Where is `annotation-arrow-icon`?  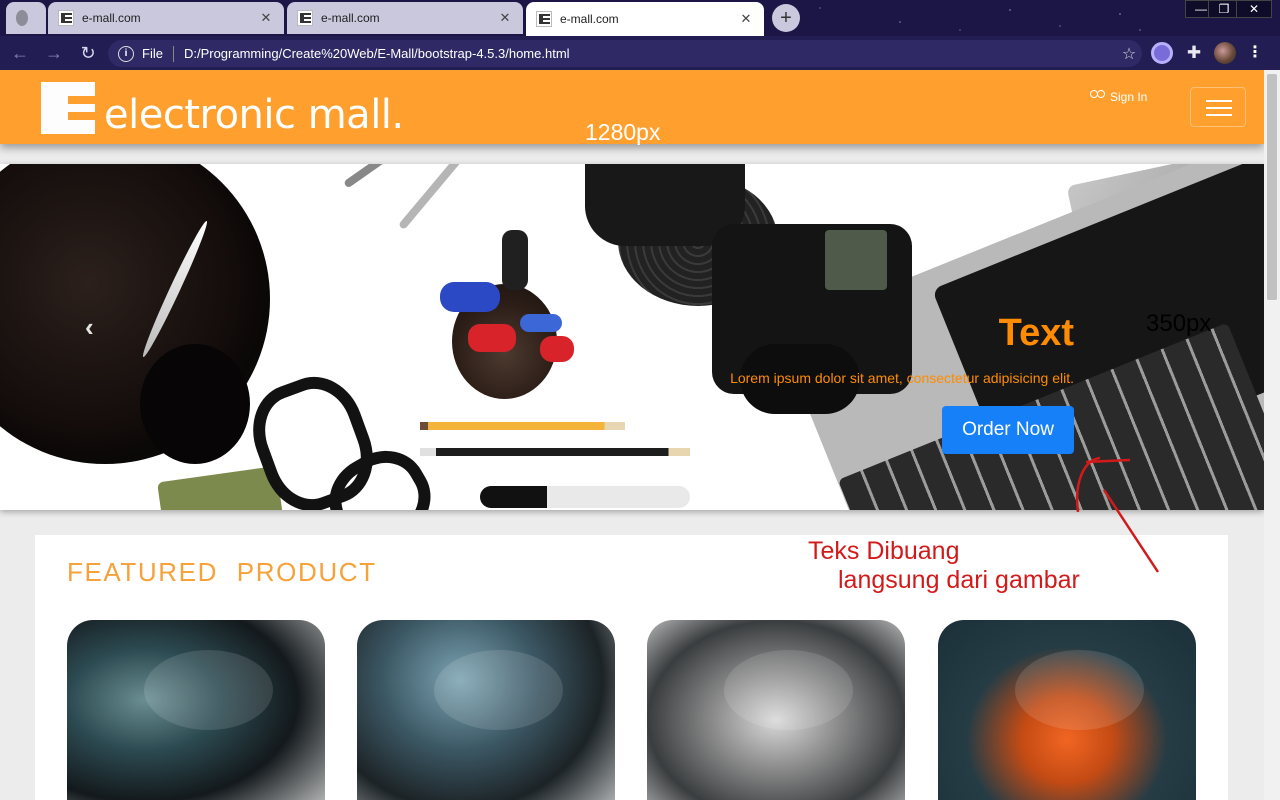
annotation-arrow-icon is located at coordinates (1117, 514).